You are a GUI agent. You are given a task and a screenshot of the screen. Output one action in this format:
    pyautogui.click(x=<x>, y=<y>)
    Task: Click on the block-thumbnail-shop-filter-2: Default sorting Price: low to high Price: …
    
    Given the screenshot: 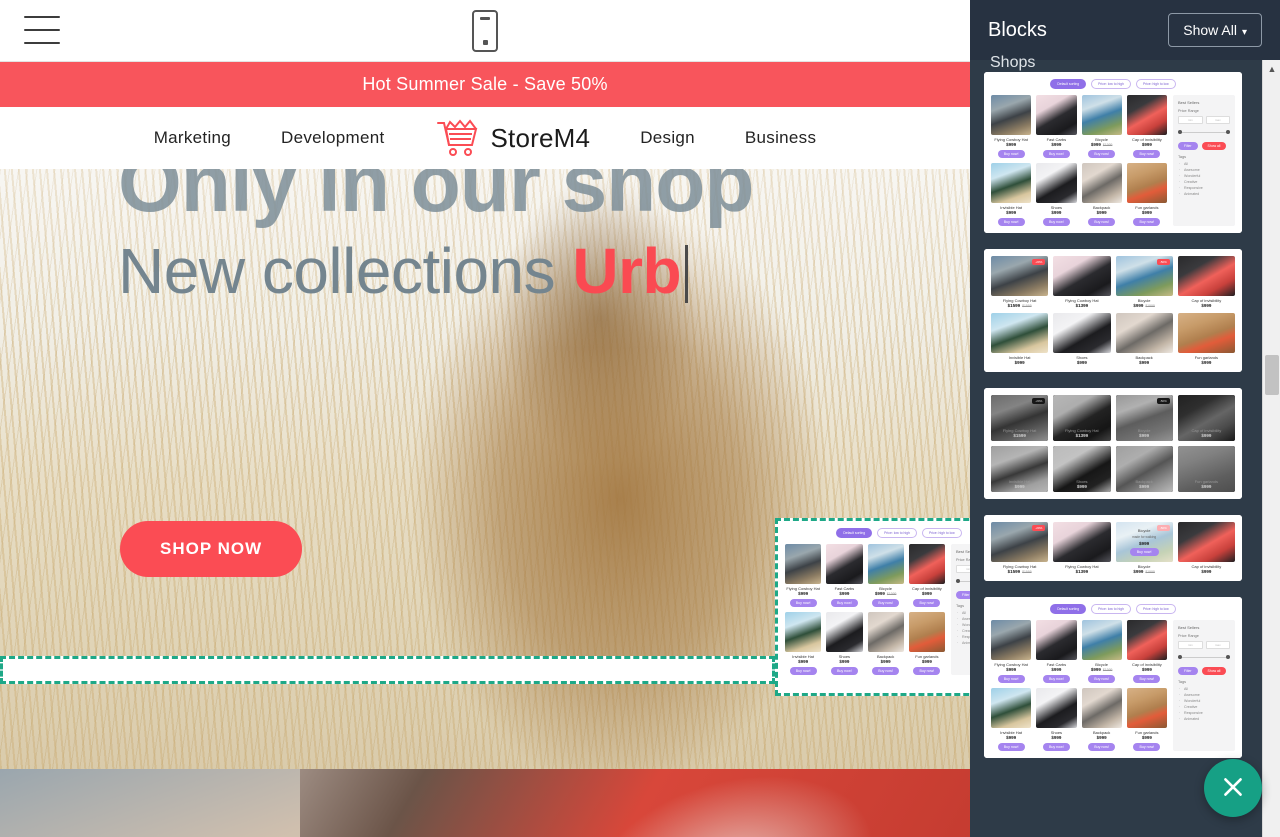 What is the action you would take?
    pyautogui.click(x=1113, y=677)
    